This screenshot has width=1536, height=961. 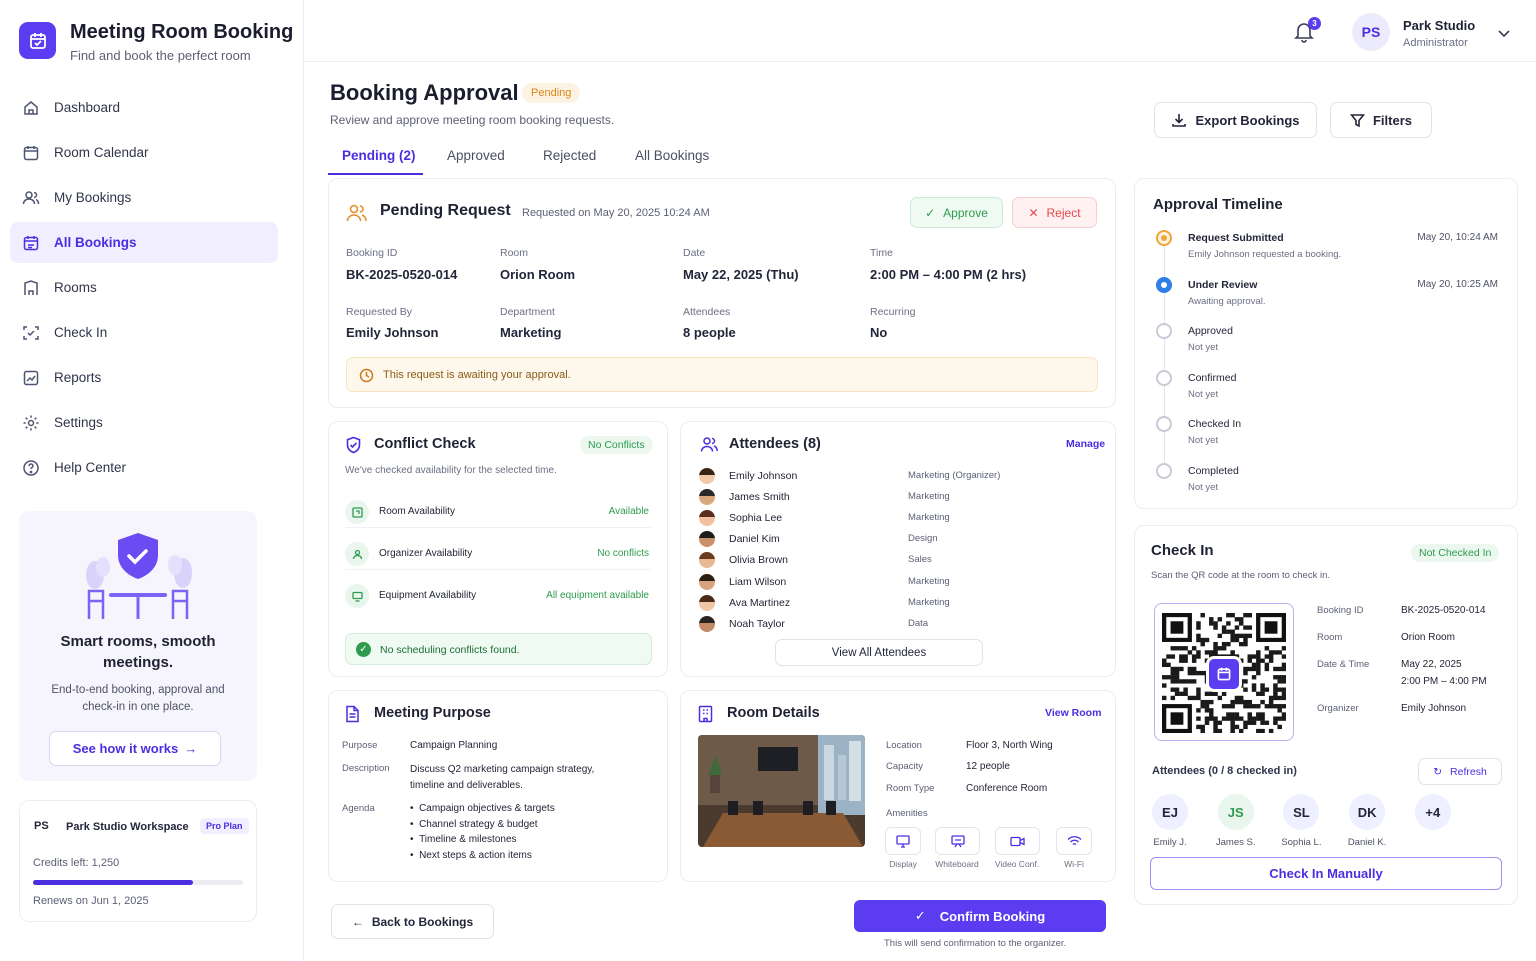 What do you see at coordinates (144, 467) in the screenshot?
I see `sidebar-item-help-center: Help Center` at bounding box center [144, 467].